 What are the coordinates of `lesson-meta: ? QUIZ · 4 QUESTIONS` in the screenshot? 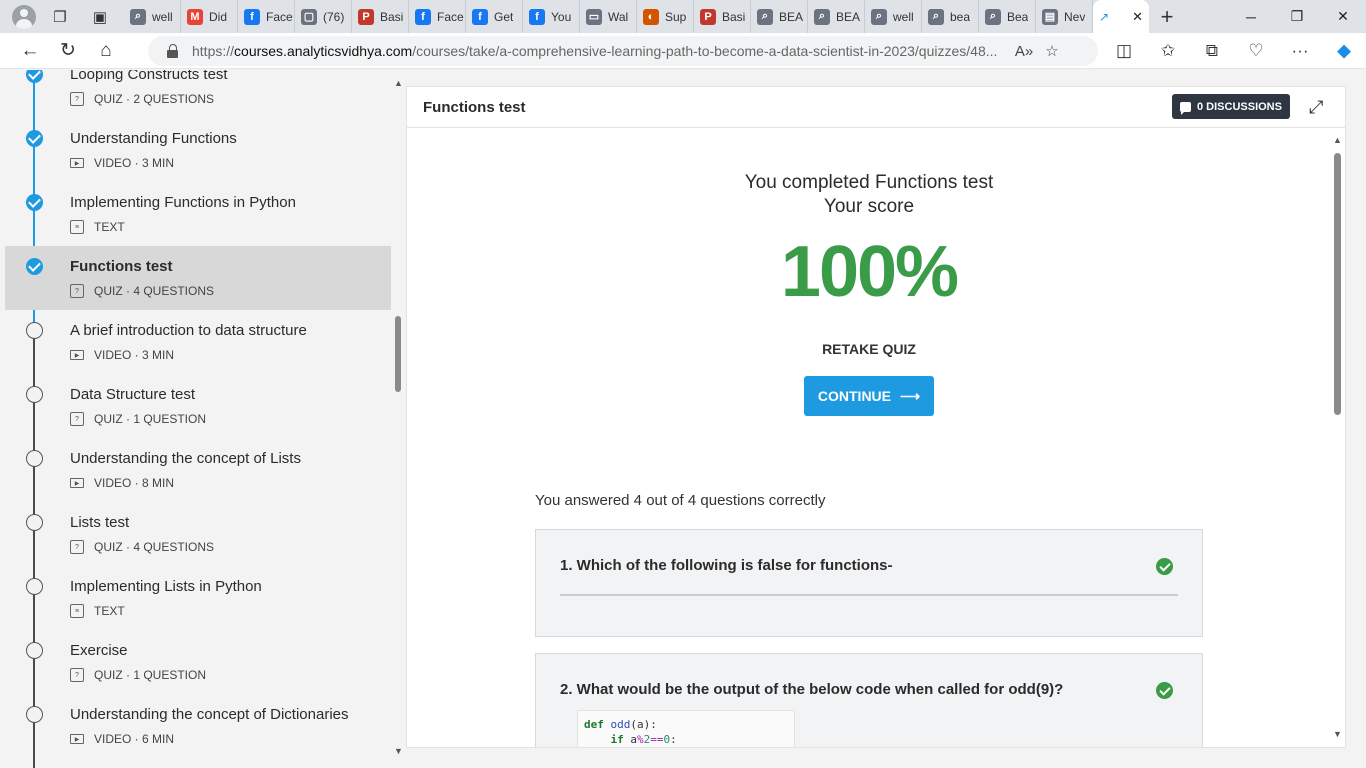 It's located at (142, 291).